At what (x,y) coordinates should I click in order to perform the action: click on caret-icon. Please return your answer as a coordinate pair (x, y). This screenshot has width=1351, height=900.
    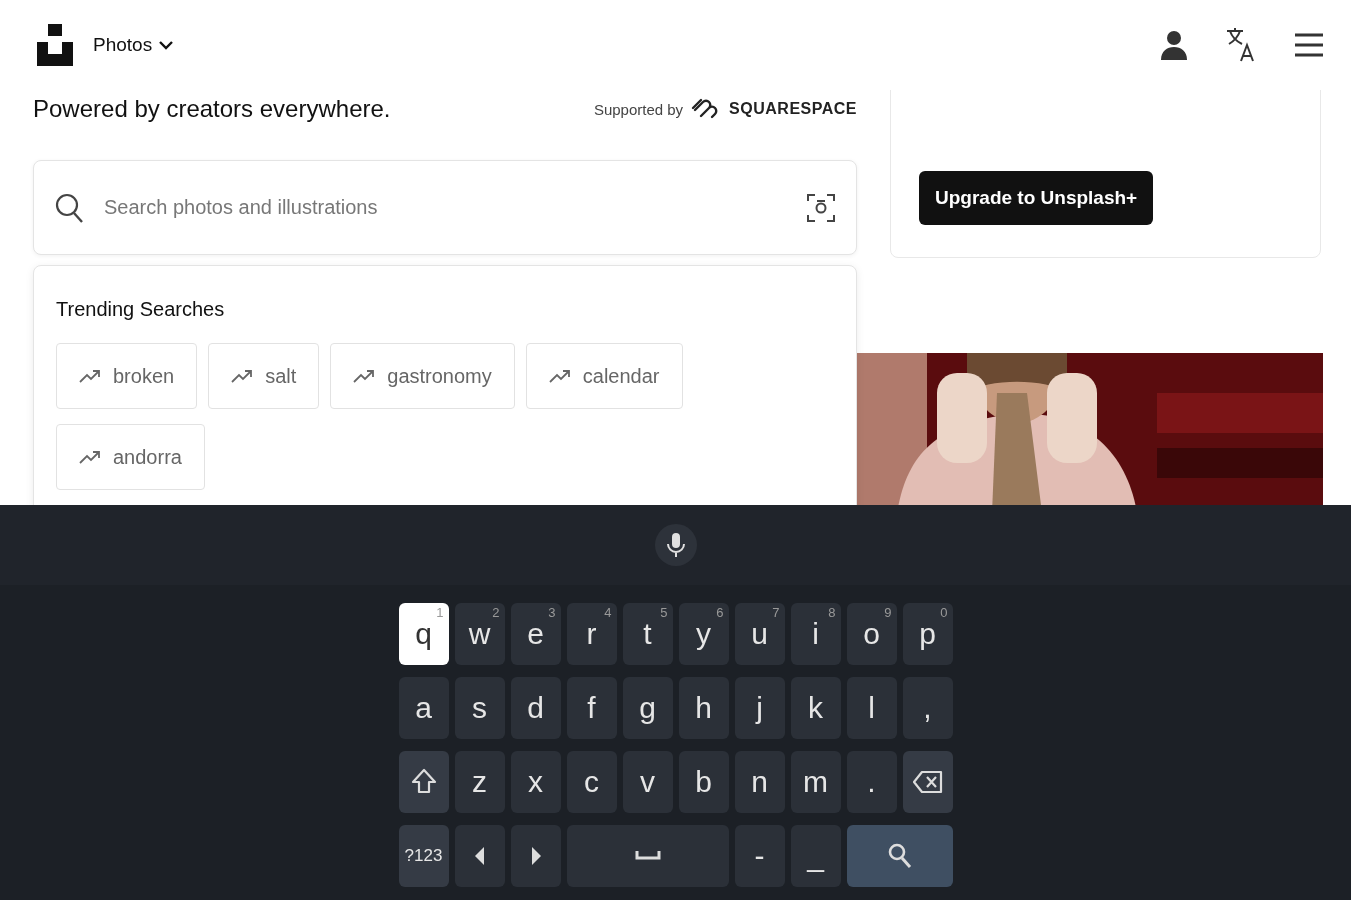
    Looking at the image, I should click on (166, 45).